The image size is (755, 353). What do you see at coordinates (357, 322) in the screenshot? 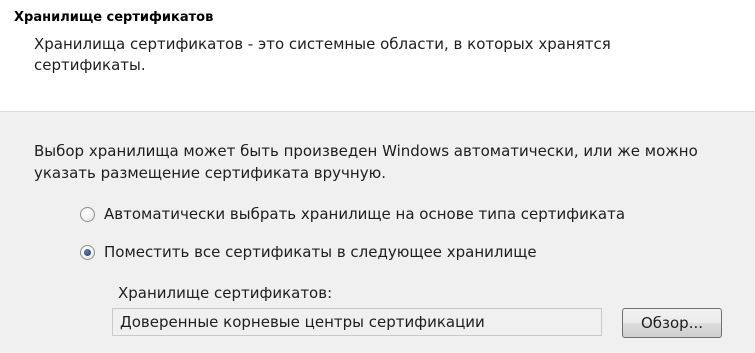
I see `certificate-store-field: Доверенные корневые центры сертификации` at bounding box center [357, 322].